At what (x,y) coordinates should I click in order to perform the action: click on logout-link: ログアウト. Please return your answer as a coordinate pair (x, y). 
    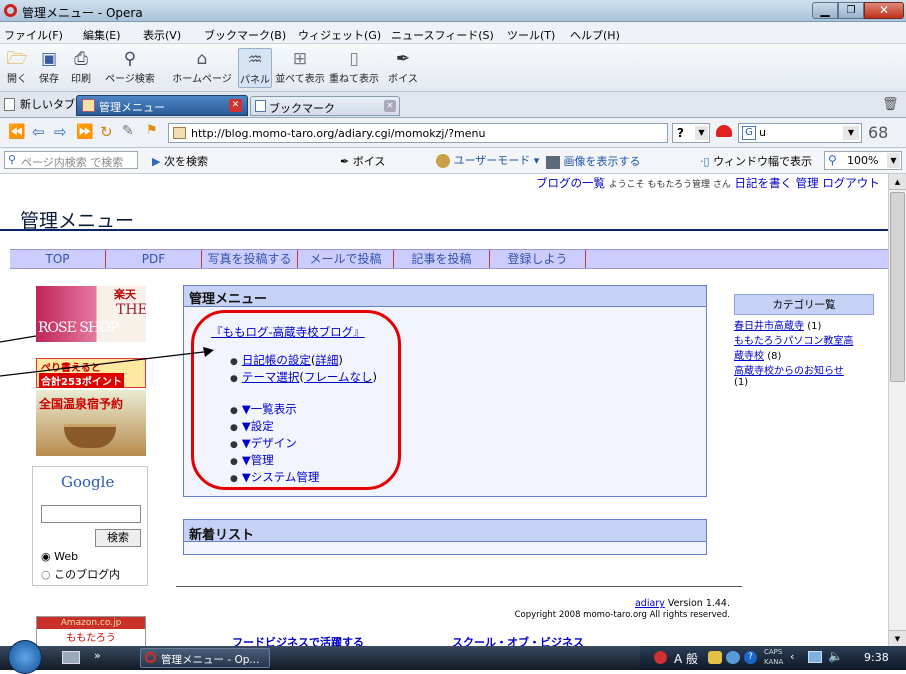
    Looking at the image, I should click on (851, 183).